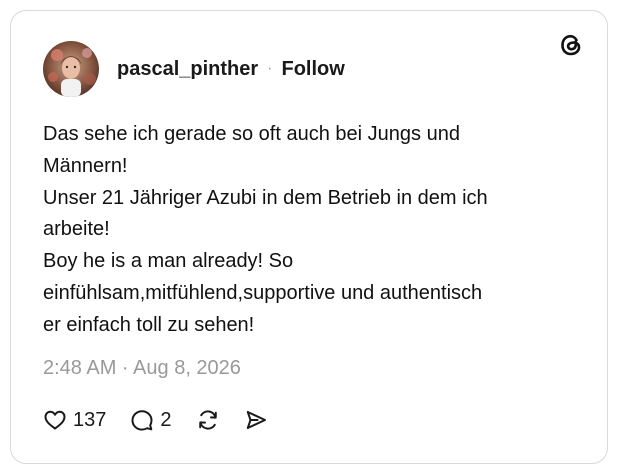 This screenshot has height=475, width=620. I want to click on reply-button: 2, so click(151, 420).